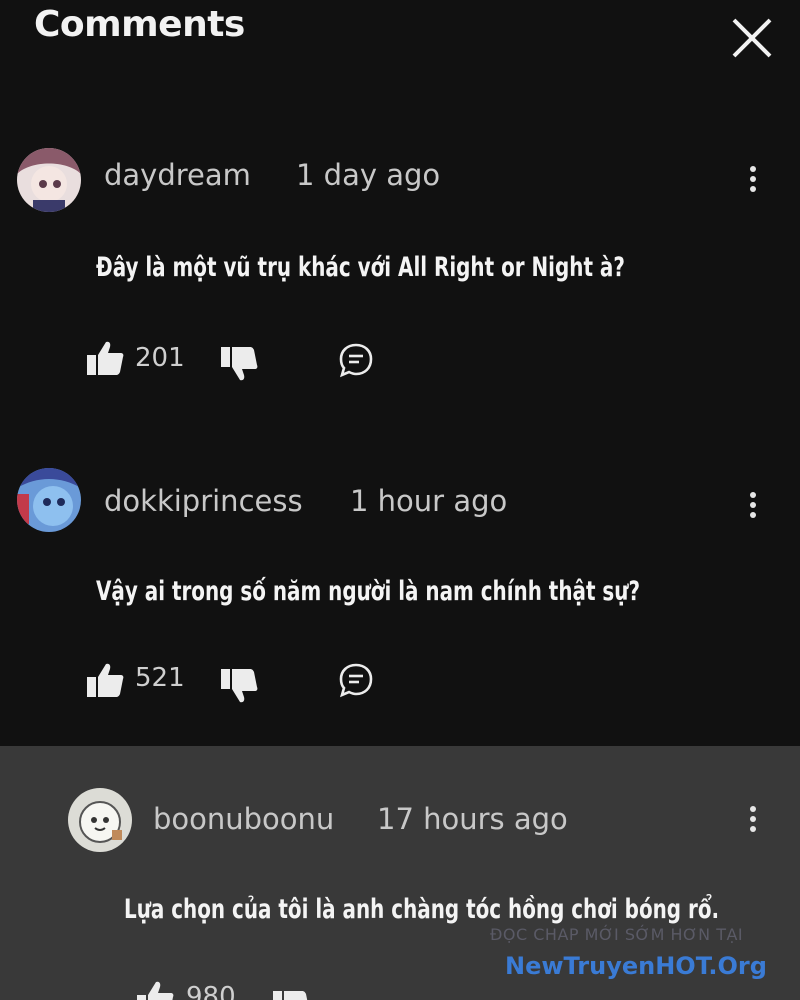 The height and width of the screenshot is (1000, 800). What do you see at coordinates (139, 24) in the screenshot?
I see `page-title: Comments` at bounding box center [139, 24].